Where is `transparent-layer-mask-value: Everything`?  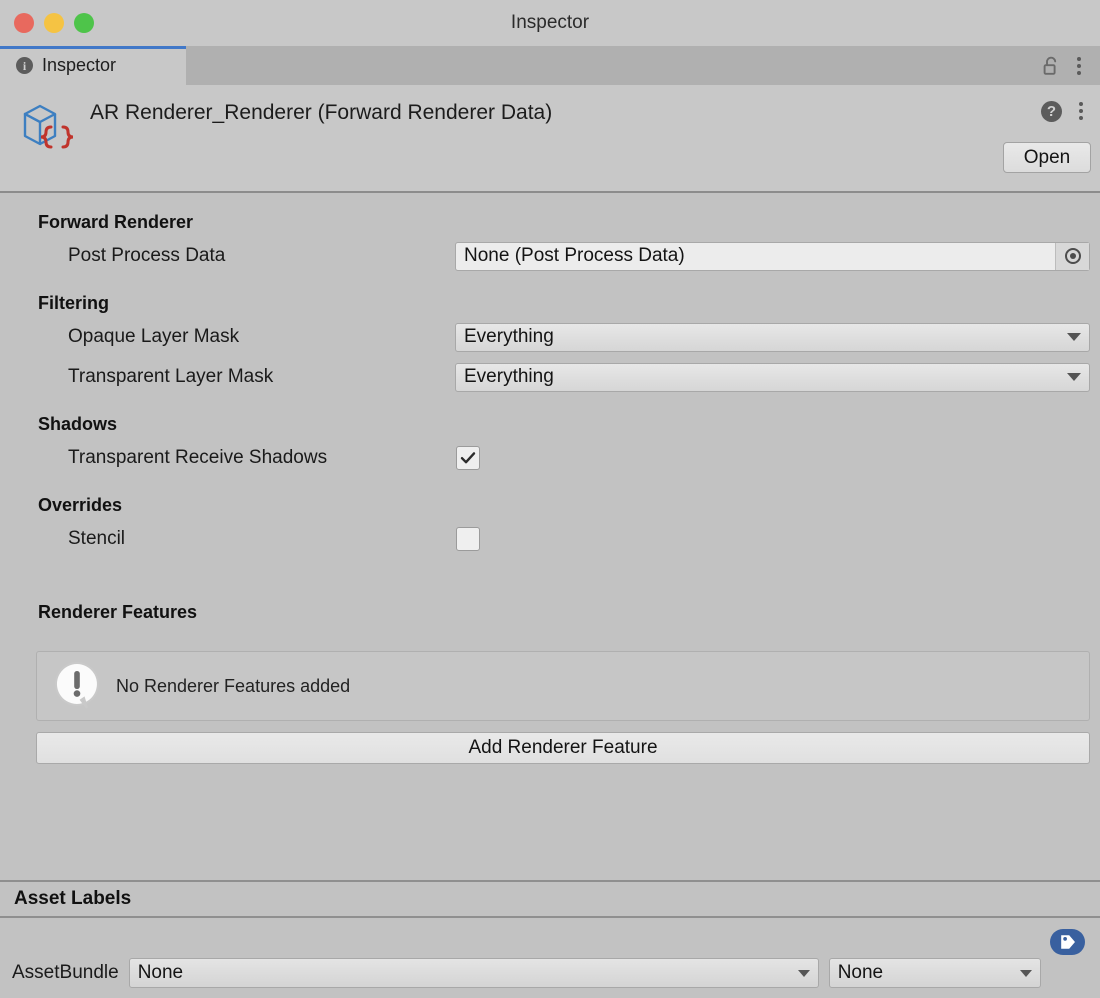 transparent-layer-mask-value: Everything is located at coordinates (509, 376).